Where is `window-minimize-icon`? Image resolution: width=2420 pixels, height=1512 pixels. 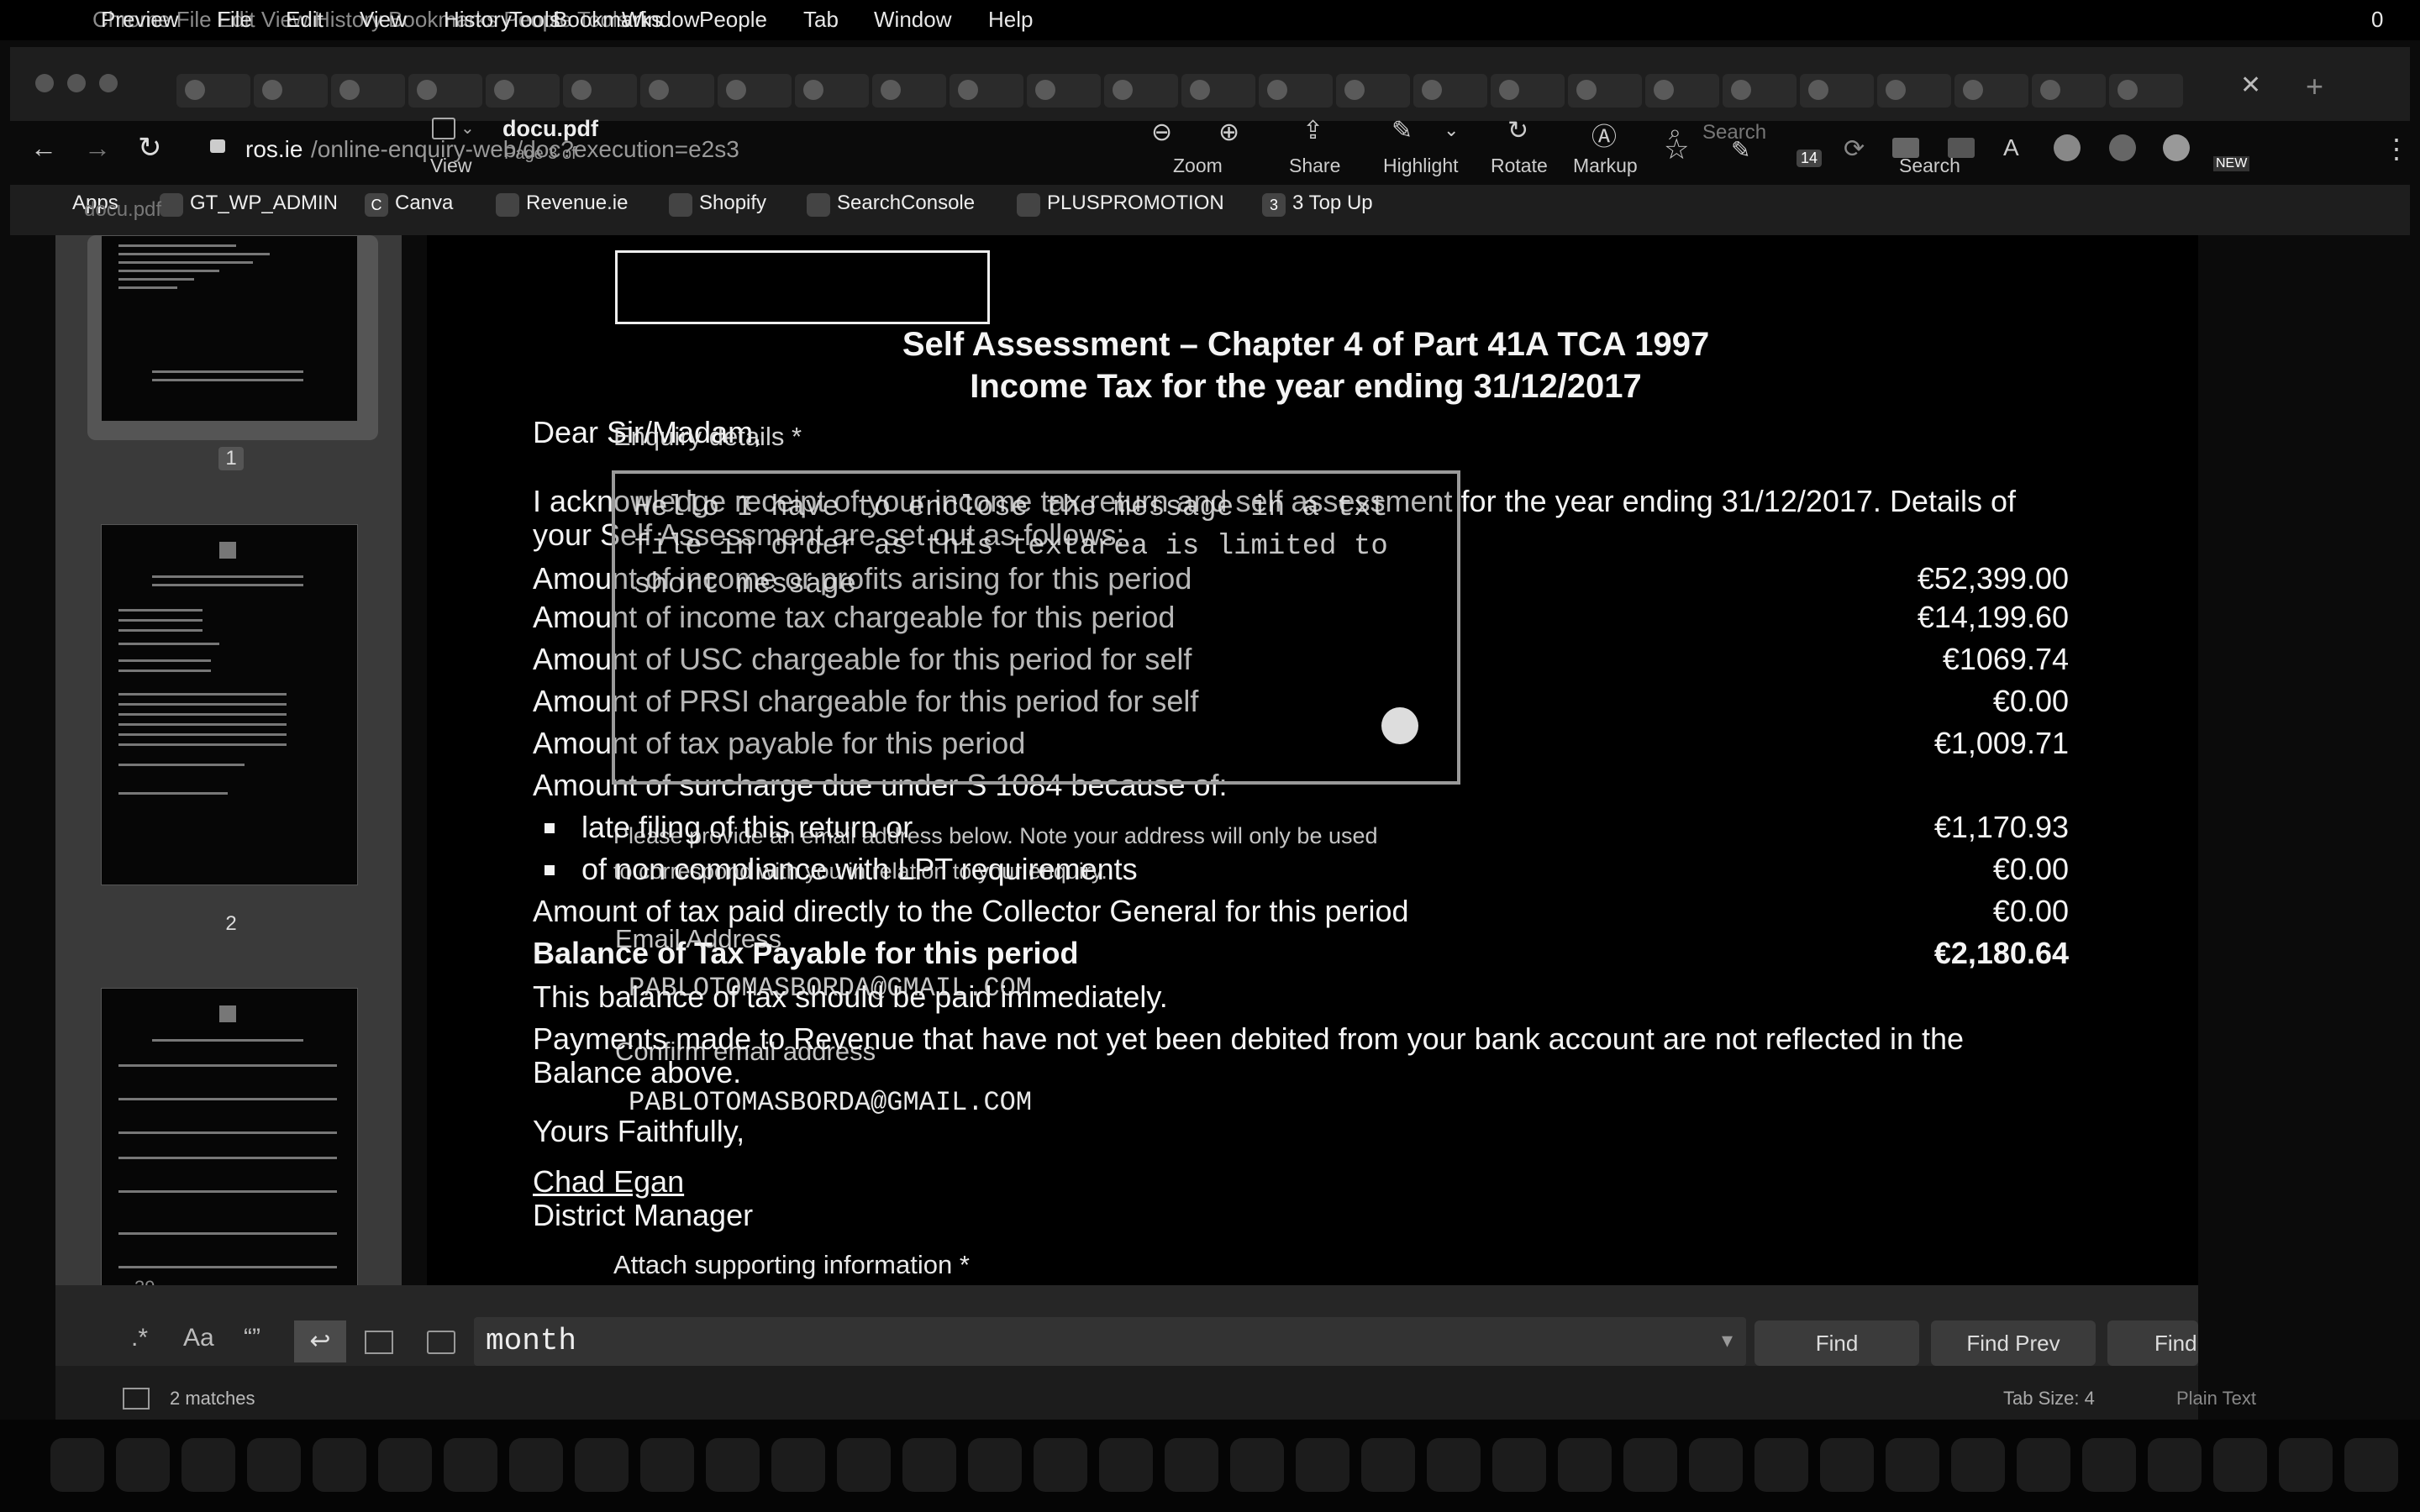
window-minimize-icon is located at coordinates (77, 83).